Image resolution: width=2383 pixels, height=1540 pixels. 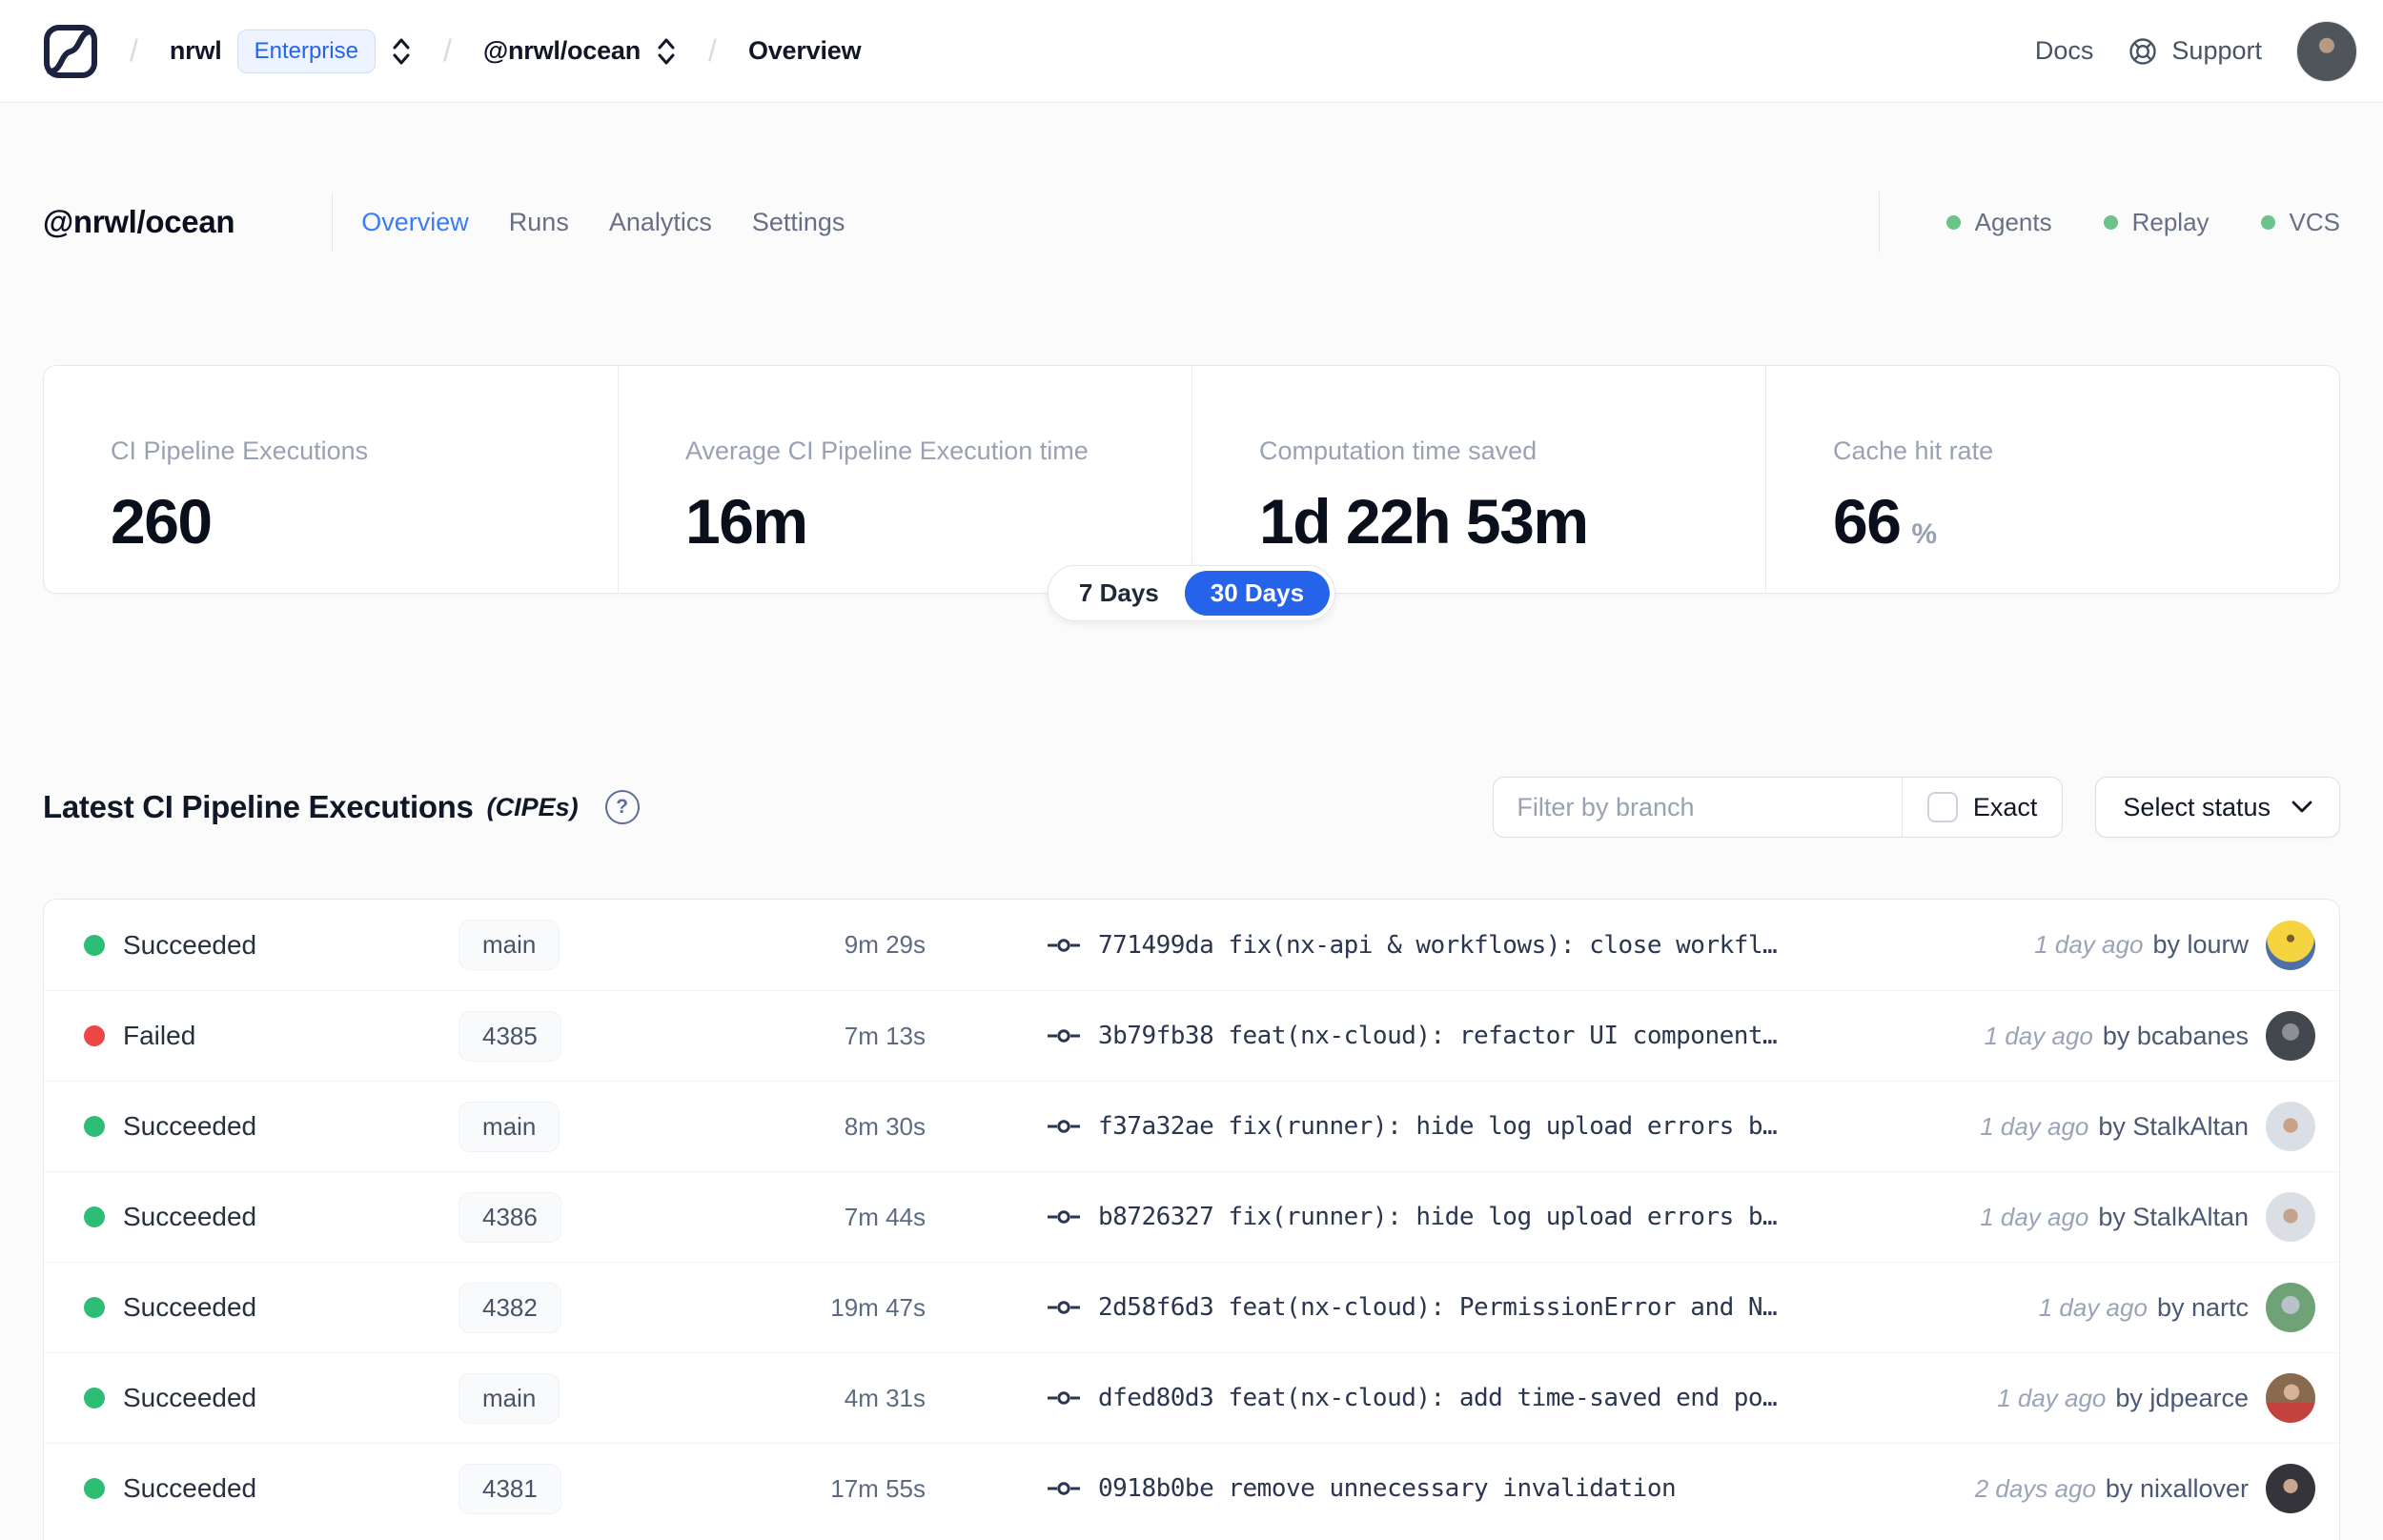 What do you see at coordinates (240, 450) in the screenshot?
I see `stat-label: CI Pipeline Executions` at bounding box center [240, 450].